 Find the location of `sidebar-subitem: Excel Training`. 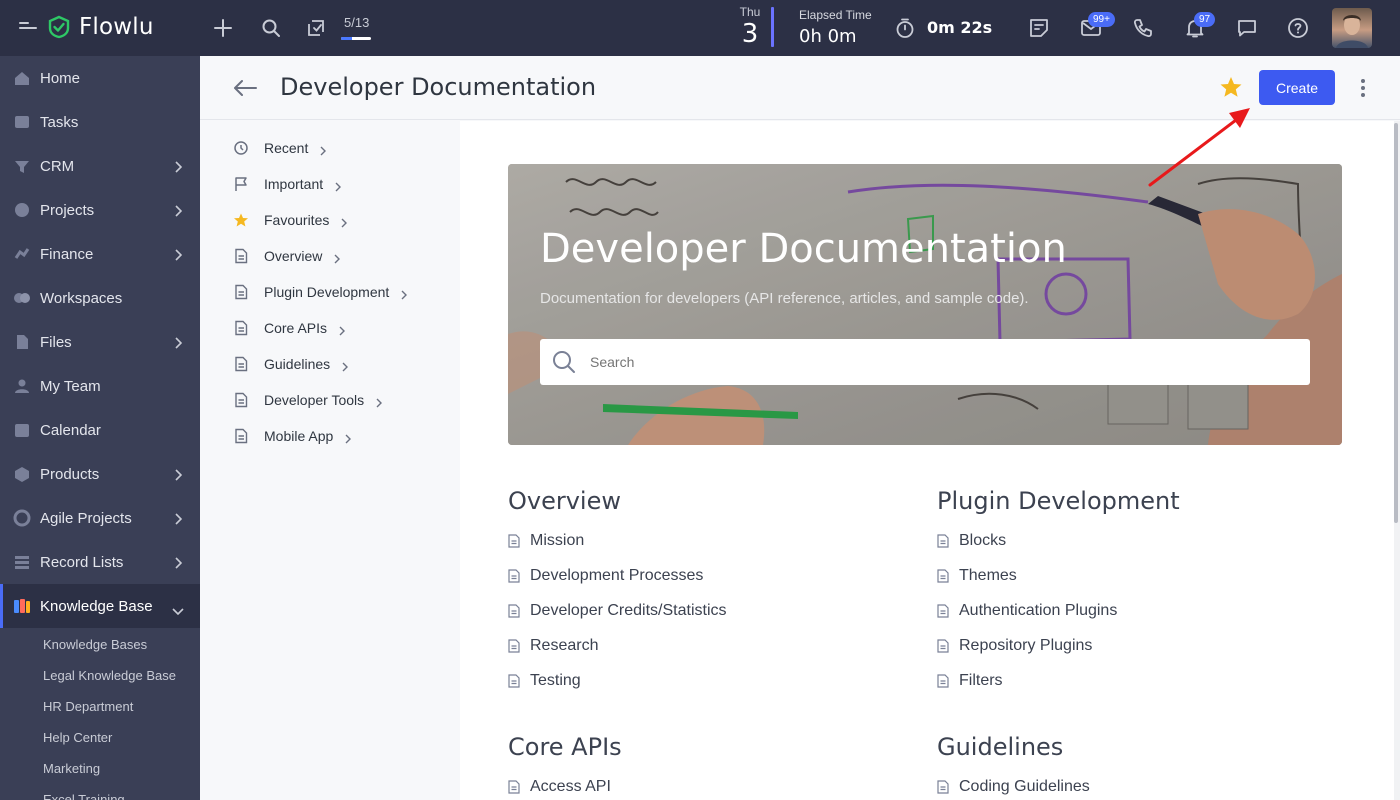

sidebar-subitem: Excel Training is located at coordinates (84, 796).